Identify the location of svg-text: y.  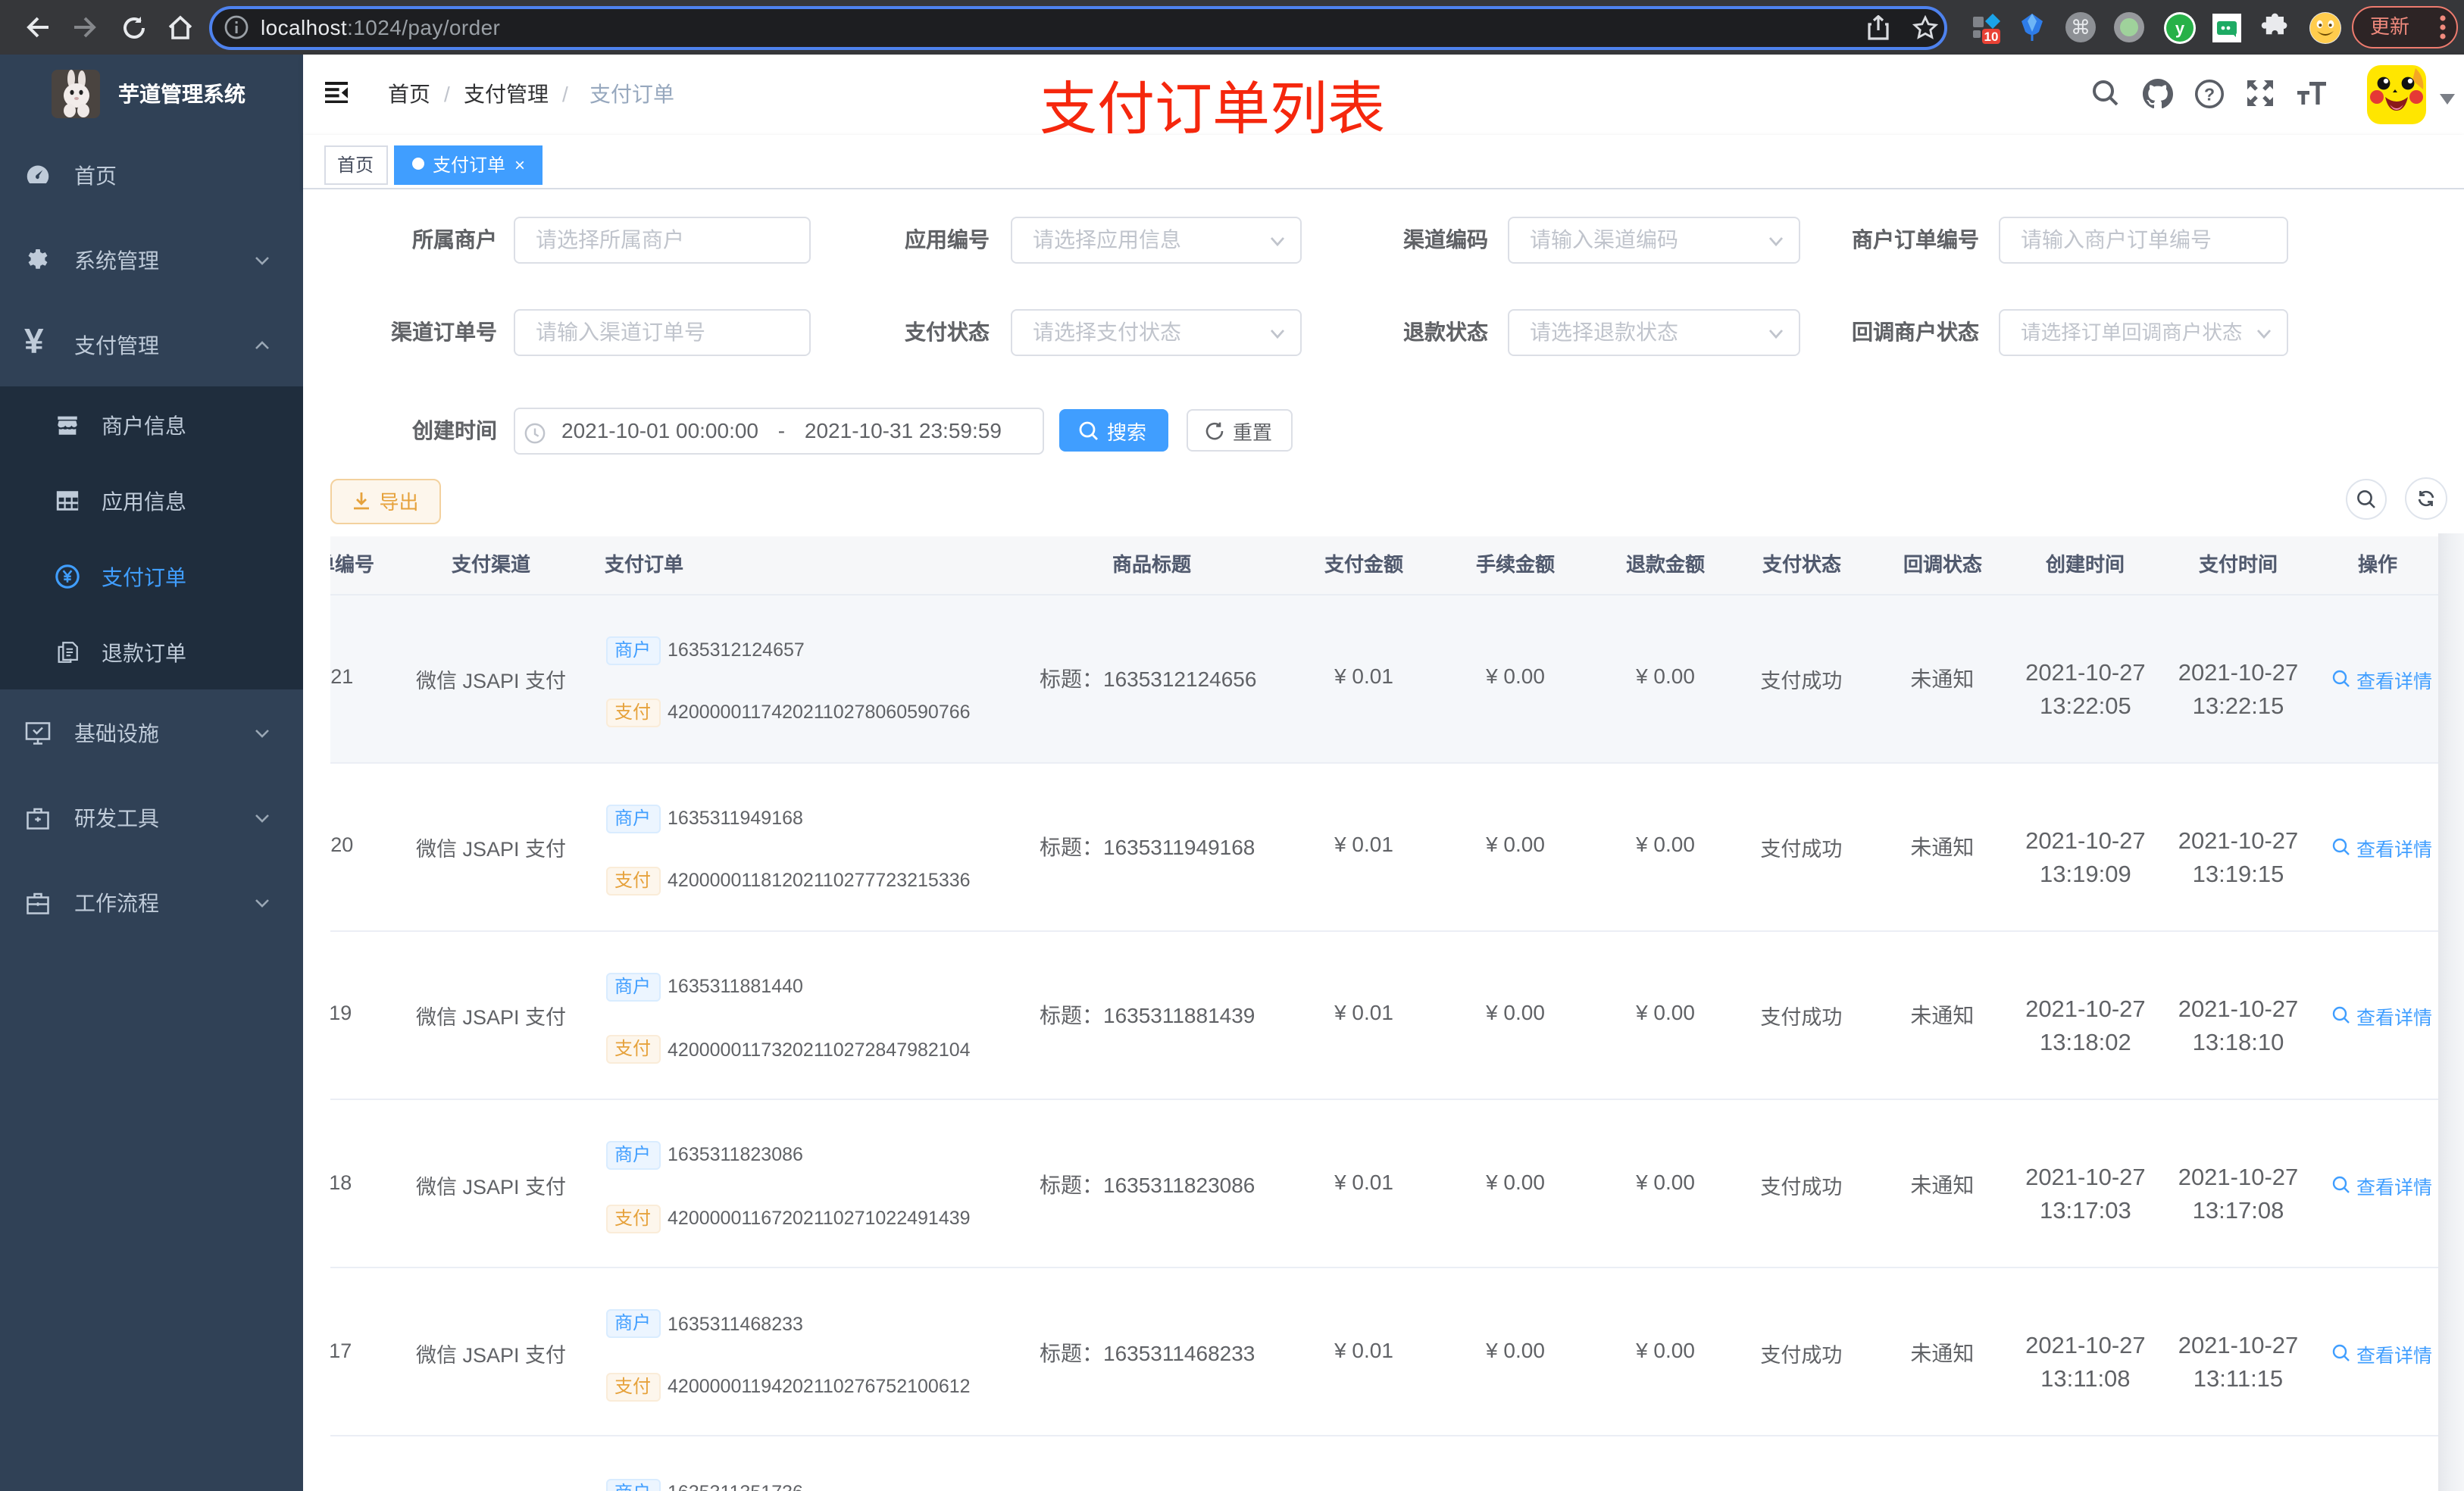
(2179, 27).